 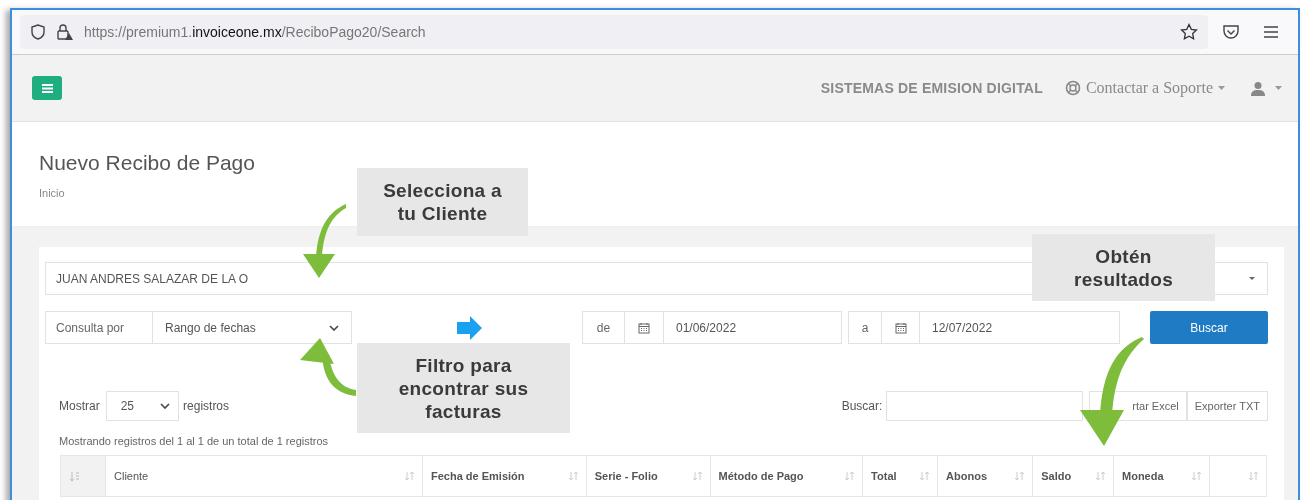 I want to click on sort-ascending-icon, so click(x=74, y=476).